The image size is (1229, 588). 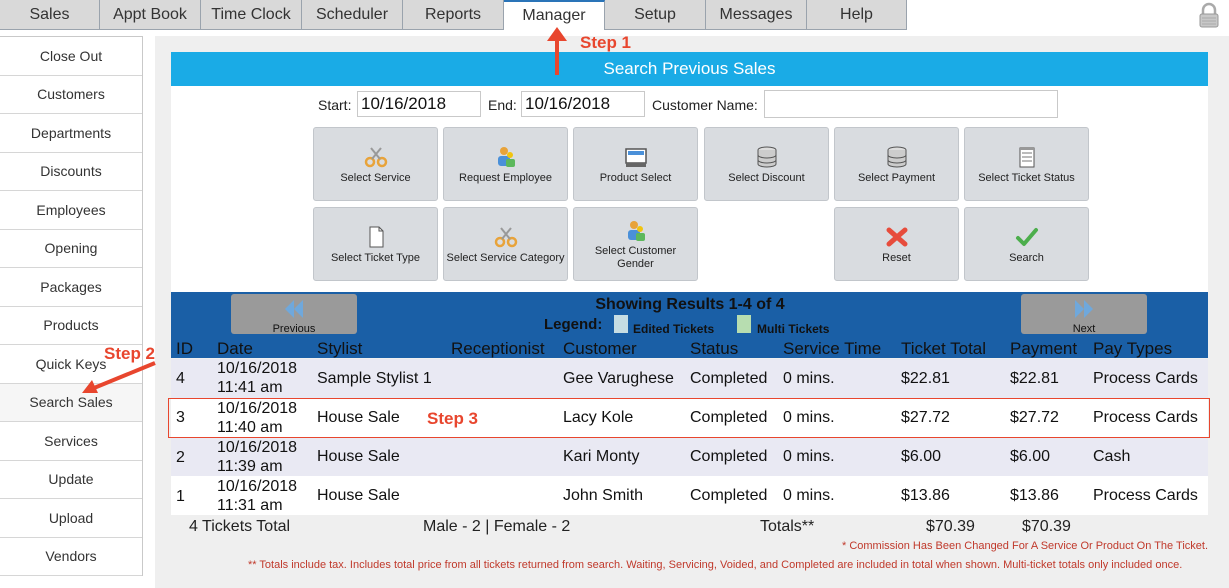 What do you see at coordinates (257, 496) in the screenshot?
I see `cell-date: 10/16/2018 11:31 am` at bounding box center [257, 496].